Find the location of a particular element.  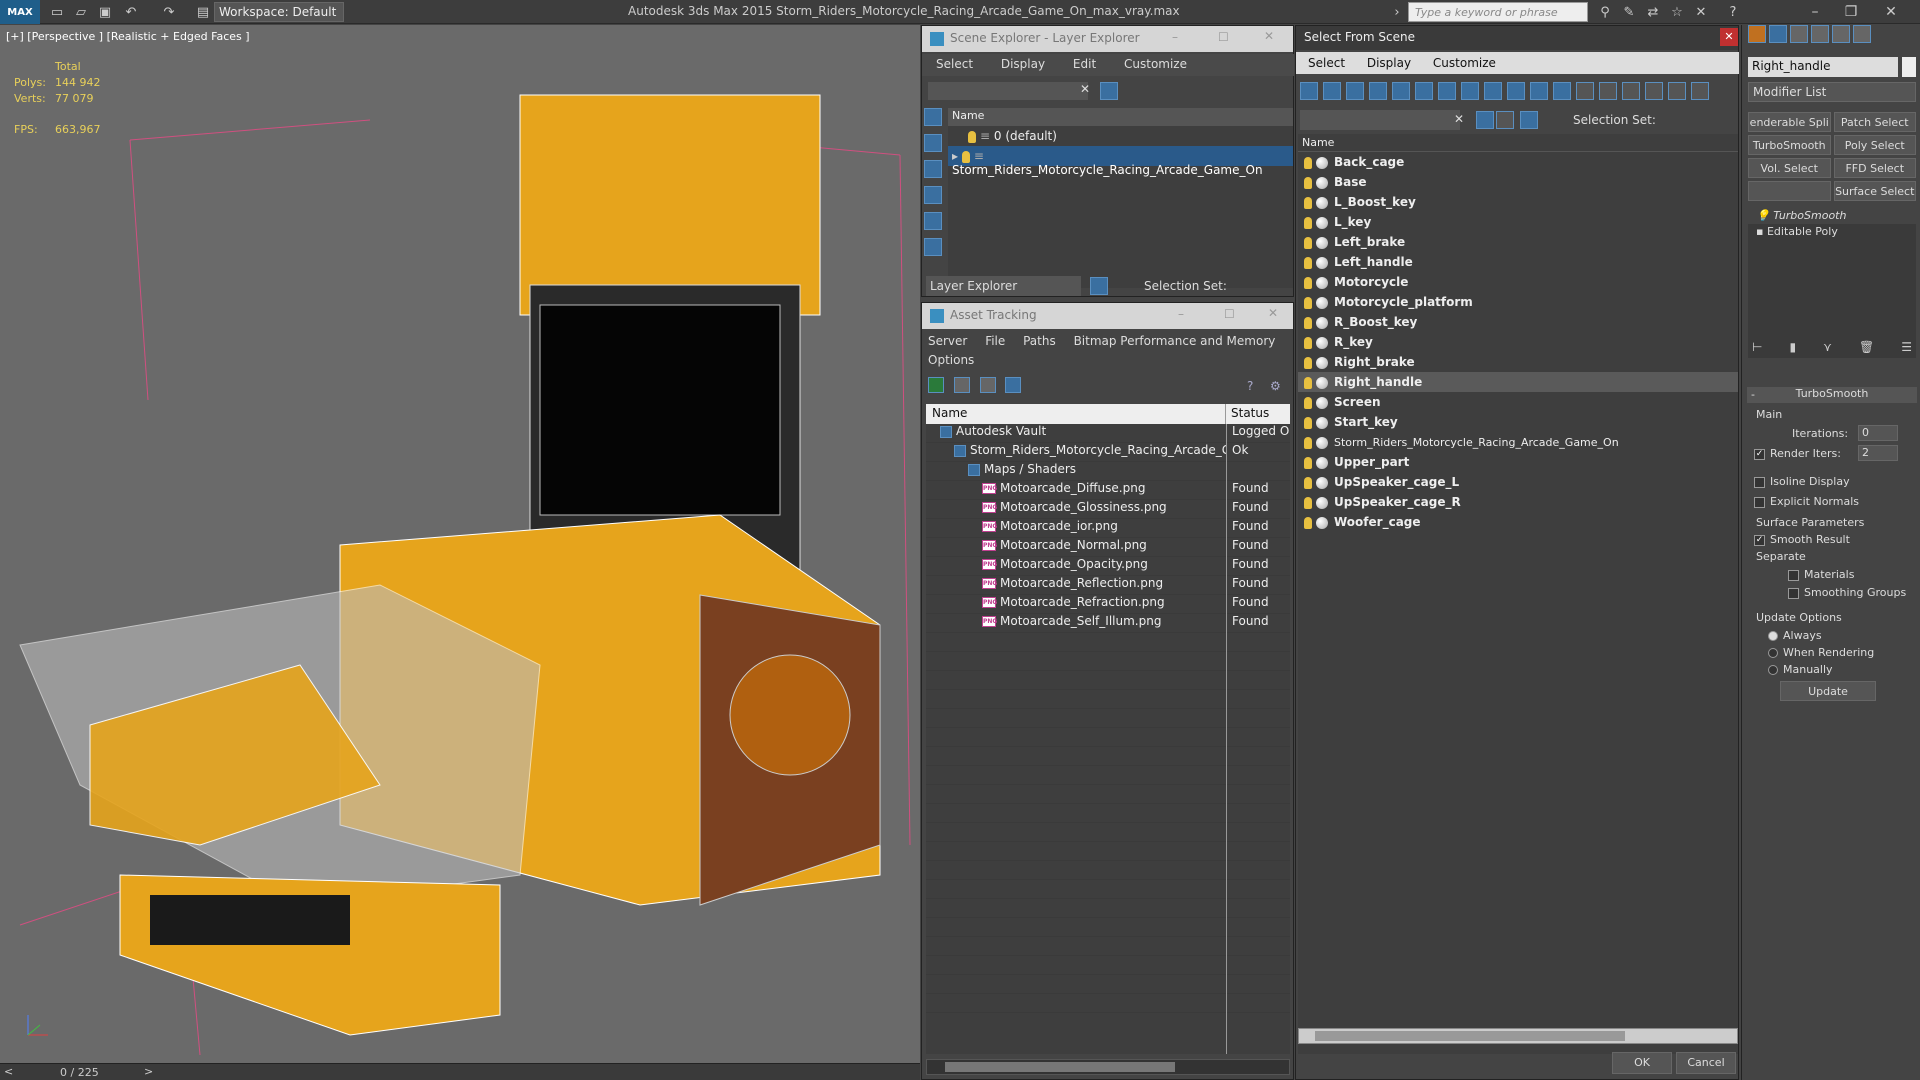

iterations-spinner: 0 is located at coordinates (1878, 433).